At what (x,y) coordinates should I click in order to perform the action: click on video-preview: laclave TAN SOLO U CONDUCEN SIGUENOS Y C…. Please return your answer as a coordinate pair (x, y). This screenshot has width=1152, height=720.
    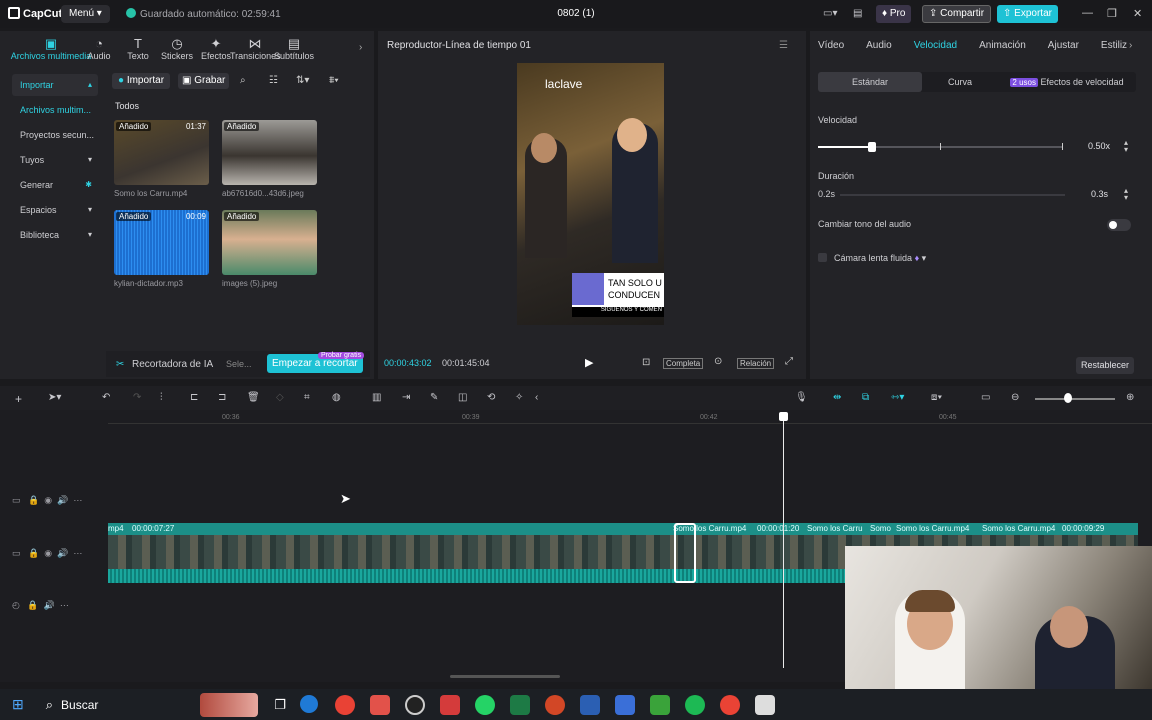
    Looking at the image, I should click on (590, 194).